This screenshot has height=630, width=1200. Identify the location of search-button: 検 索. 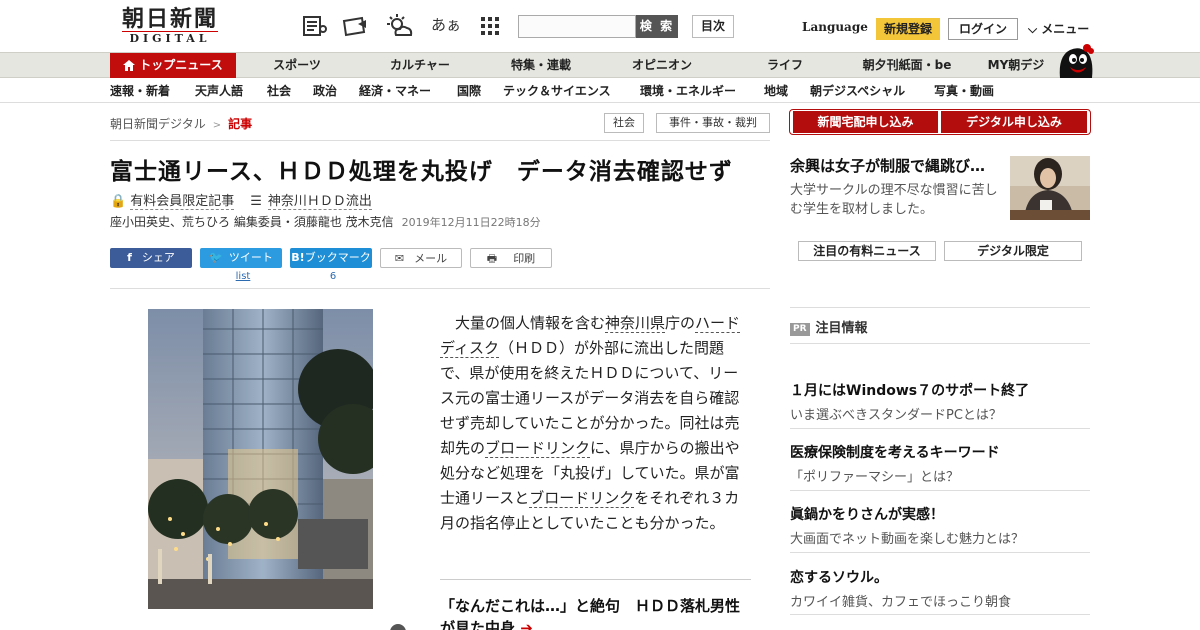
(657, 26).